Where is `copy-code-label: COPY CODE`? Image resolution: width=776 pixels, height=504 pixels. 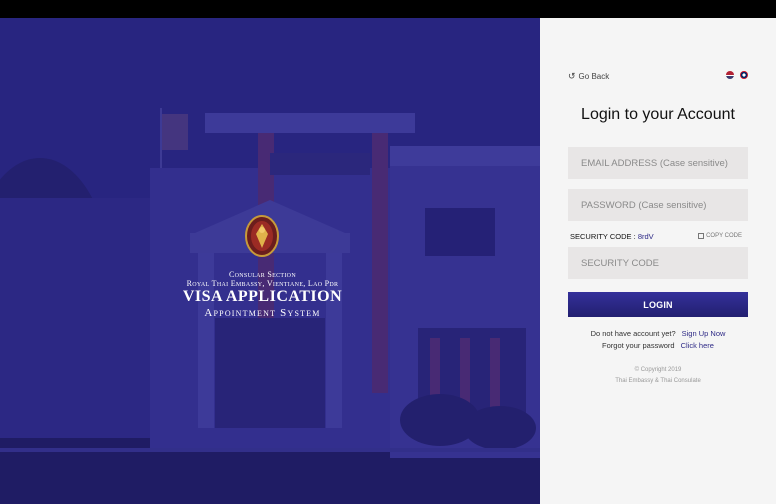 copy-code-label: COPY CODE is located at coordinates (724, 236).